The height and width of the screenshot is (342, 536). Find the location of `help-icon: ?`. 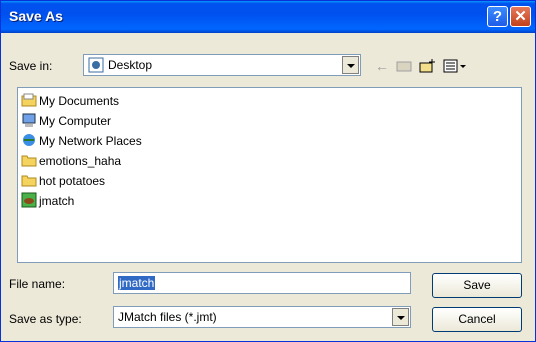

help-icon: ? is located at coordinates (497, 16).